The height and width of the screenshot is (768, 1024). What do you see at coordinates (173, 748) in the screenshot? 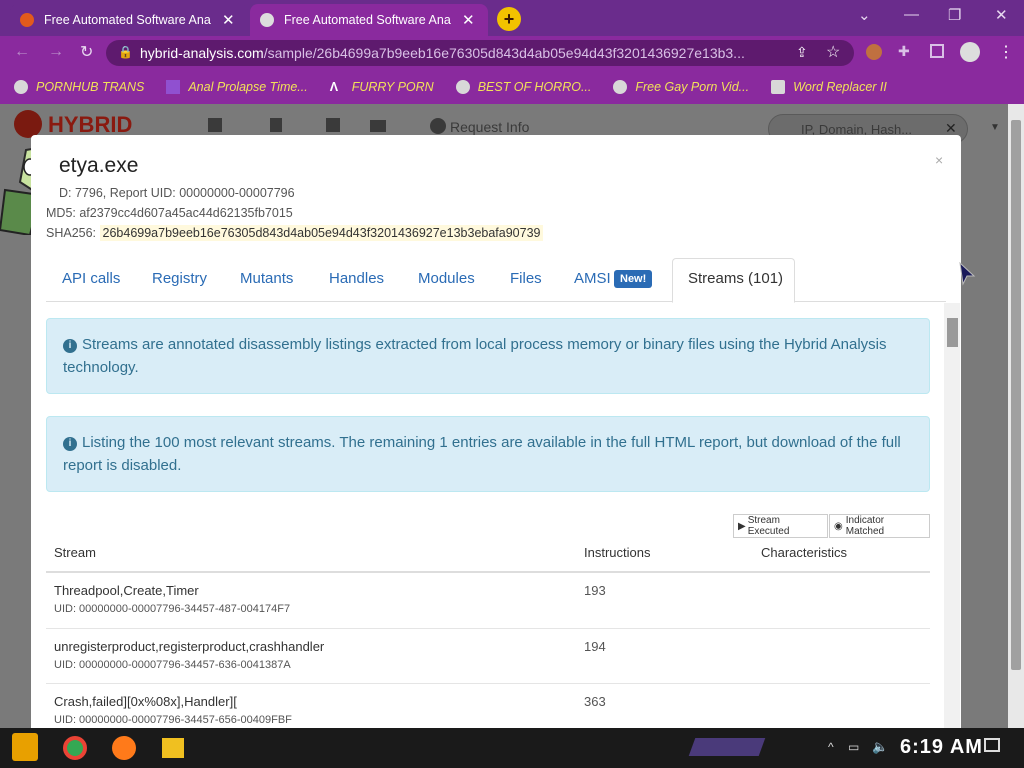
I see `file-explorer-icon` at bounding box center [173, 748].